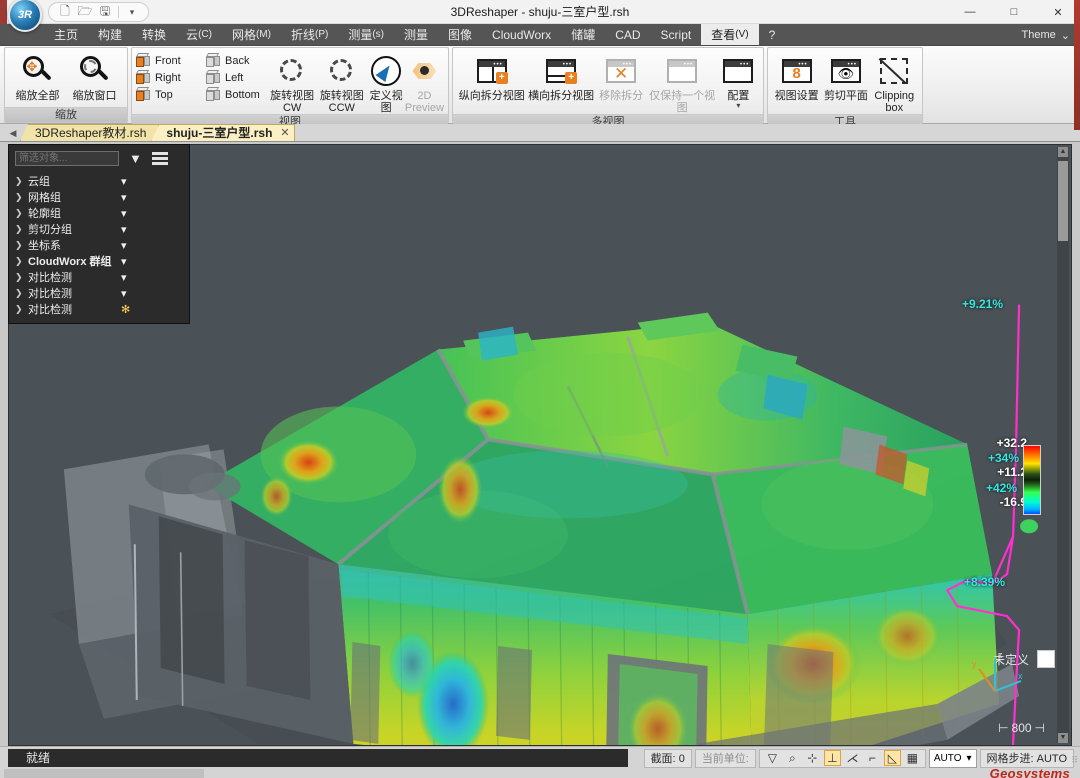  What do you see at coordinates (94, 96) in the screenshot?
I see `button-label: 缩放窗口` at bounding box center [94, 96].